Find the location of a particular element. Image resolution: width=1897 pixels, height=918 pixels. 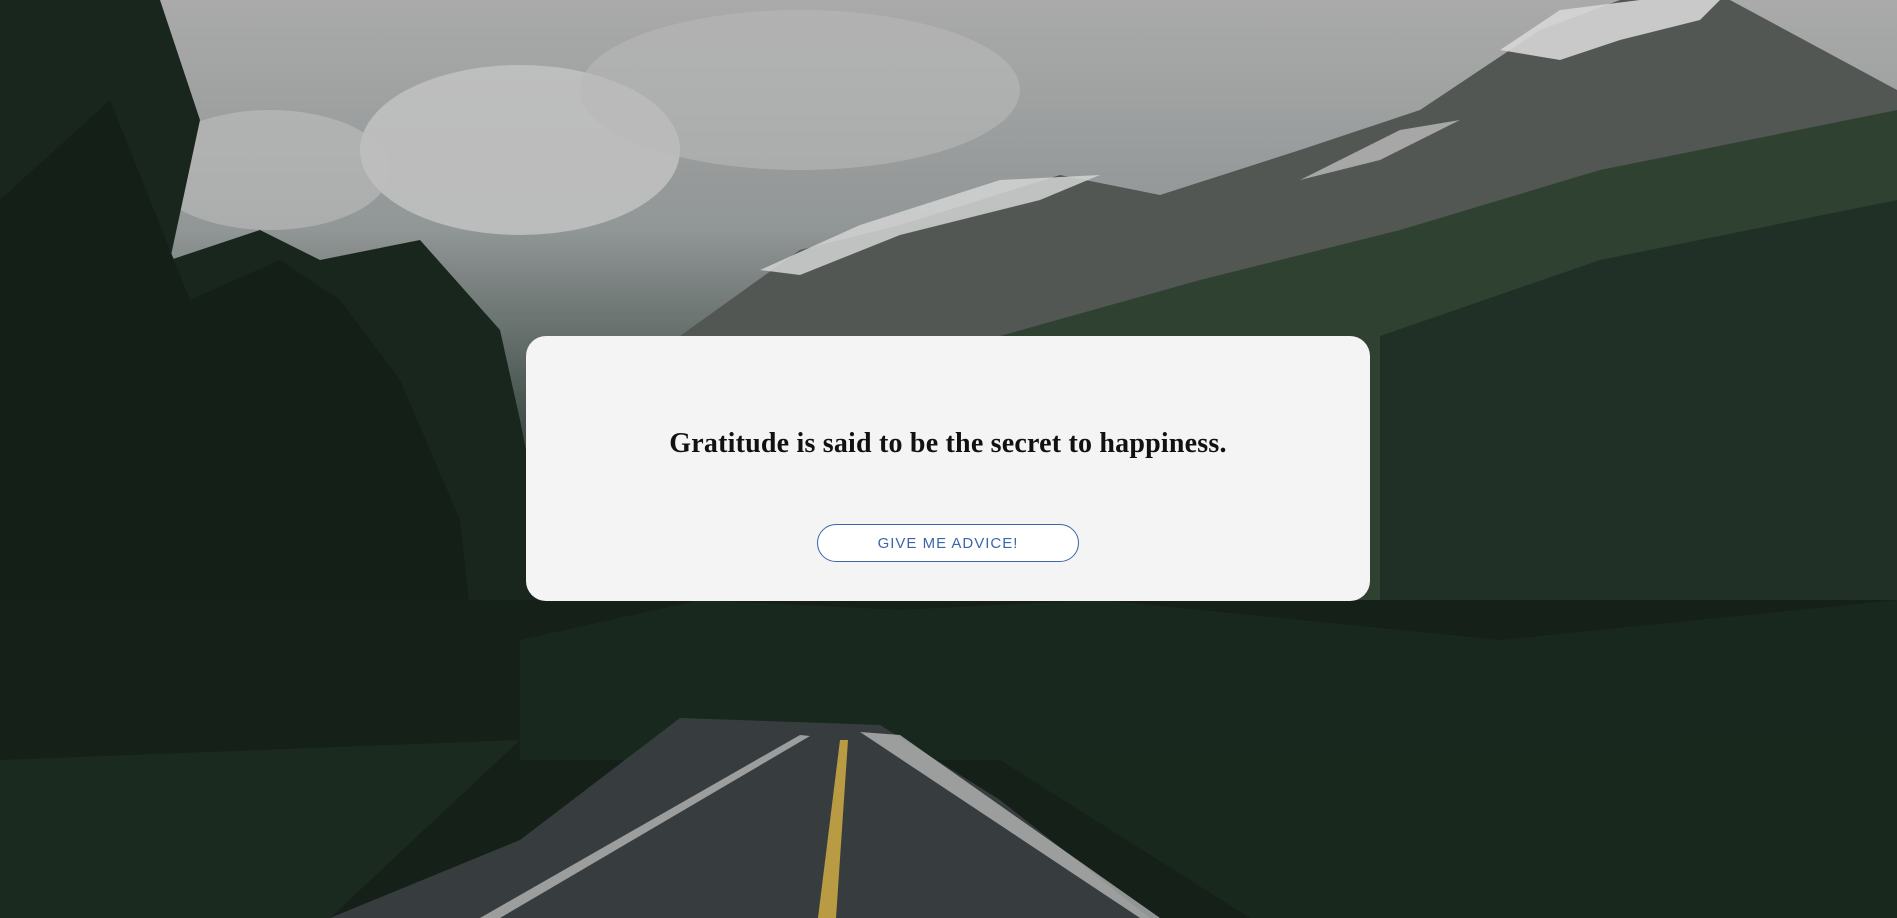

give-advice-button: GIVE ME ADVICE! is located at coordinates (948, 543).